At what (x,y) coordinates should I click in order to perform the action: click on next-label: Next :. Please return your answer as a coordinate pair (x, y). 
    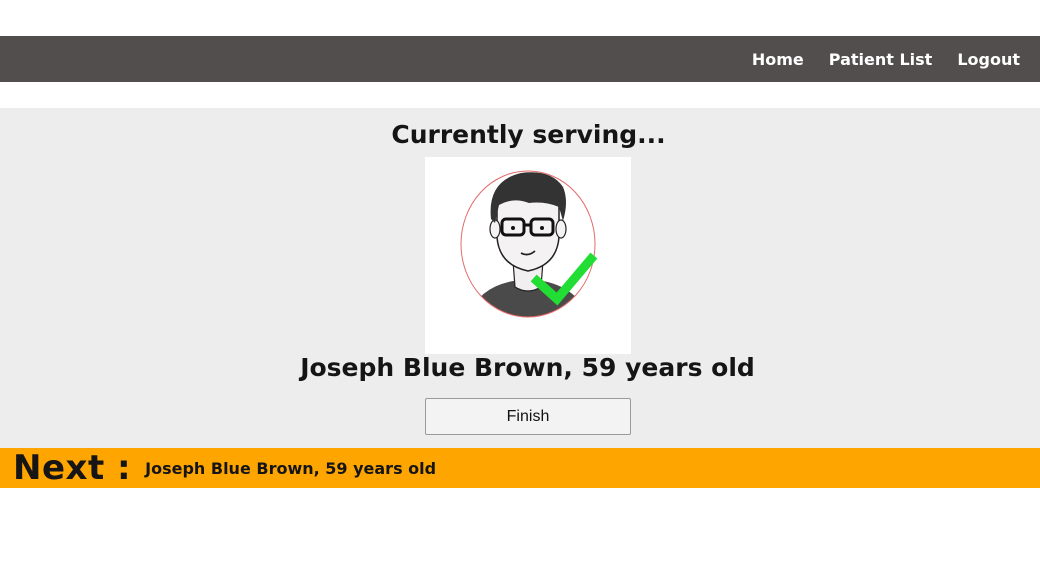
    Looking at the image, I should click on (72, 468).